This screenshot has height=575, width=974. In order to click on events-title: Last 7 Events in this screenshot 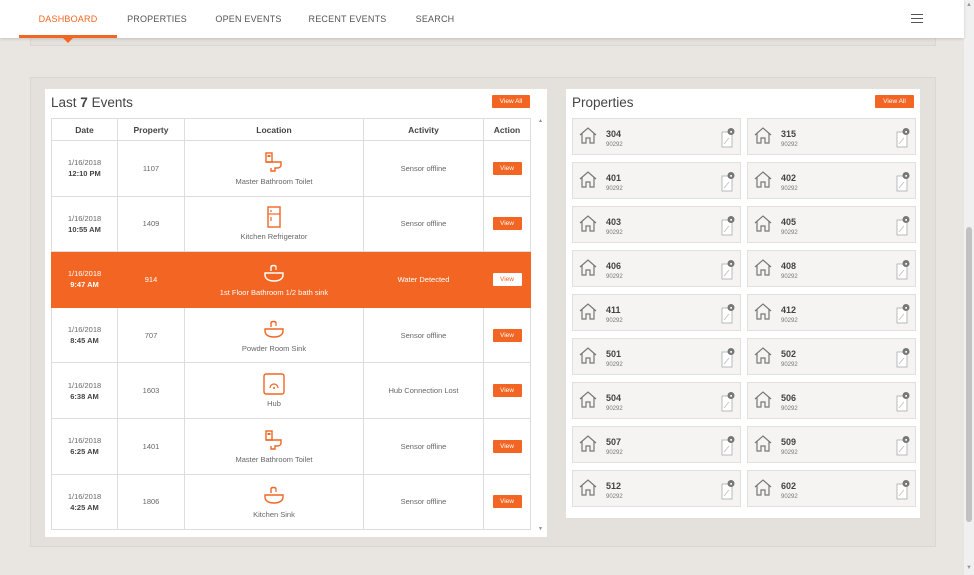, I will do `click(92, 102)`.